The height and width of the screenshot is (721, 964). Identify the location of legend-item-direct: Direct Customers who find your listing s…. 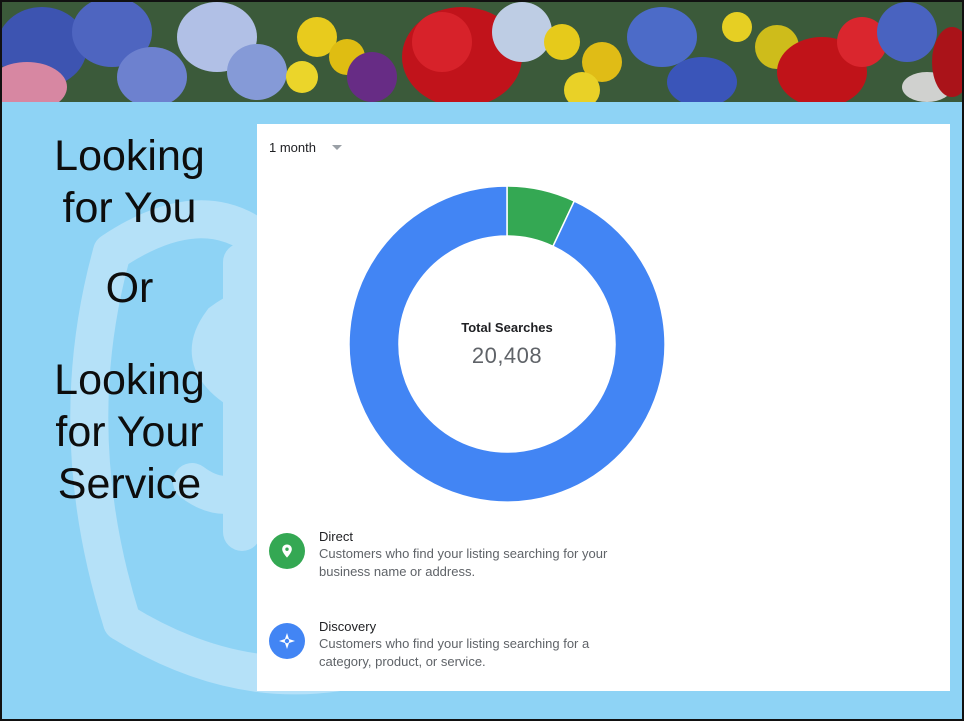
(444, 555).